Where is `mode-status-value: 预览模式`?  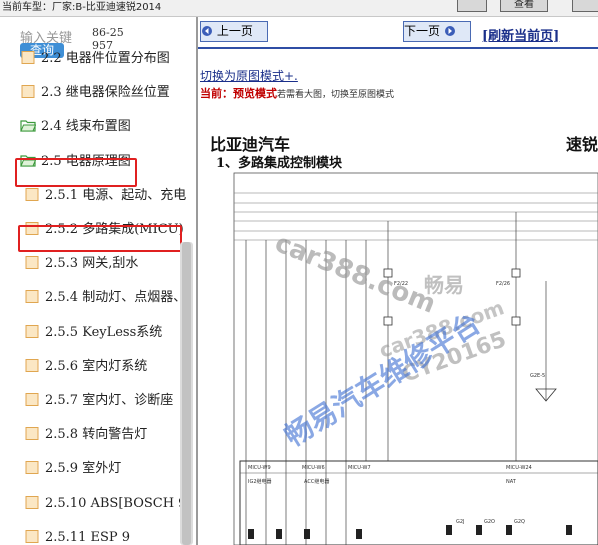
mode-status-value: 预览模式 is located at coordinates (255, 93).